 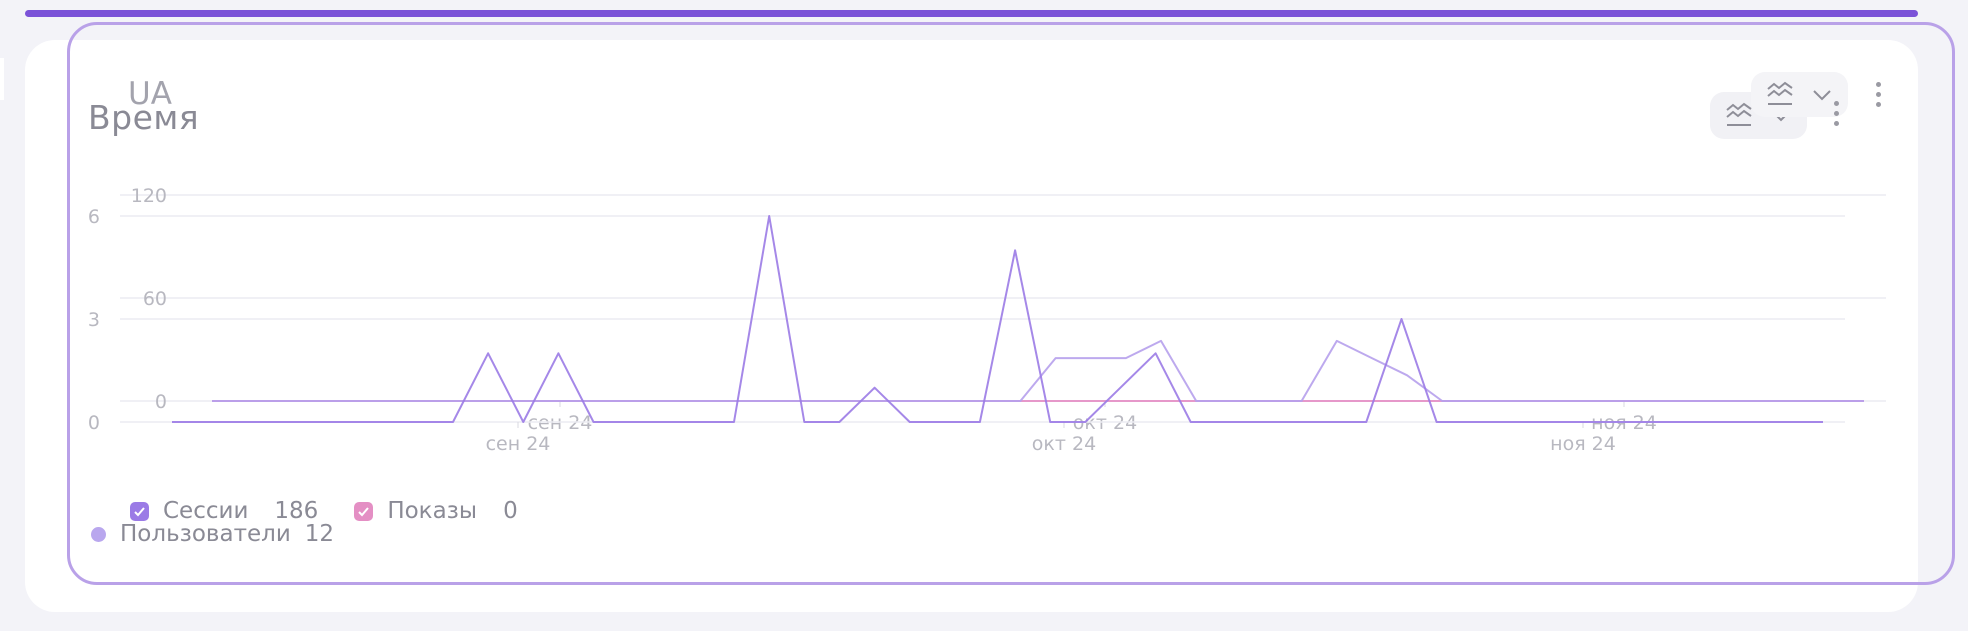 I want to click on legend-value-shows: 0, so click(x=510, y=511).